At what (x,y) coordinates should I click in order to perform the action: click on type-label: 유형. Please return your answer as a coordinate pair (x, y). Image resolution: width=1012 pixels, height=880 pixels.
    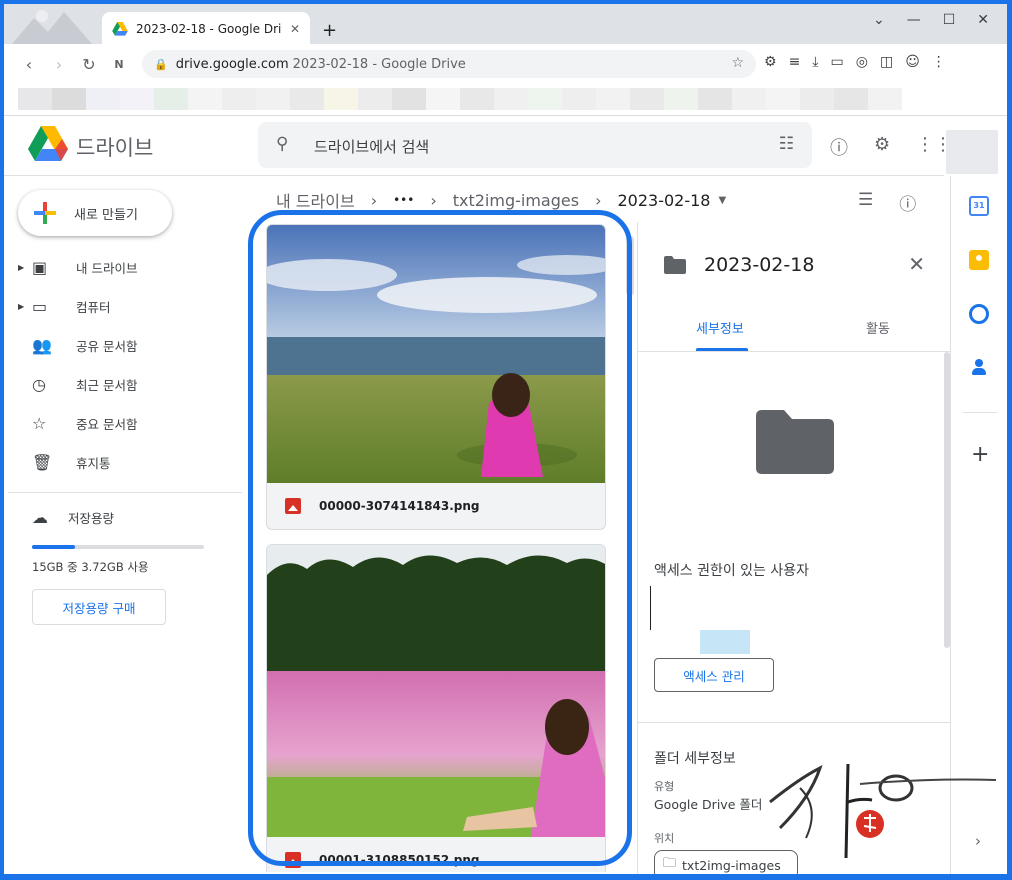
    Looking at the image, I should click on (664, 786).